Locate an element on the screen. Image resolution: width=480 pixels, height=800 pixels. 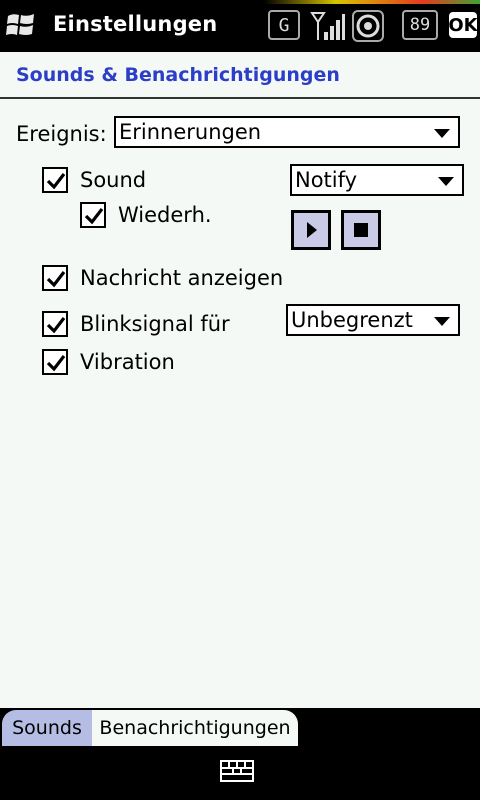
keyboard-icon is located at coordinates (237, 771).